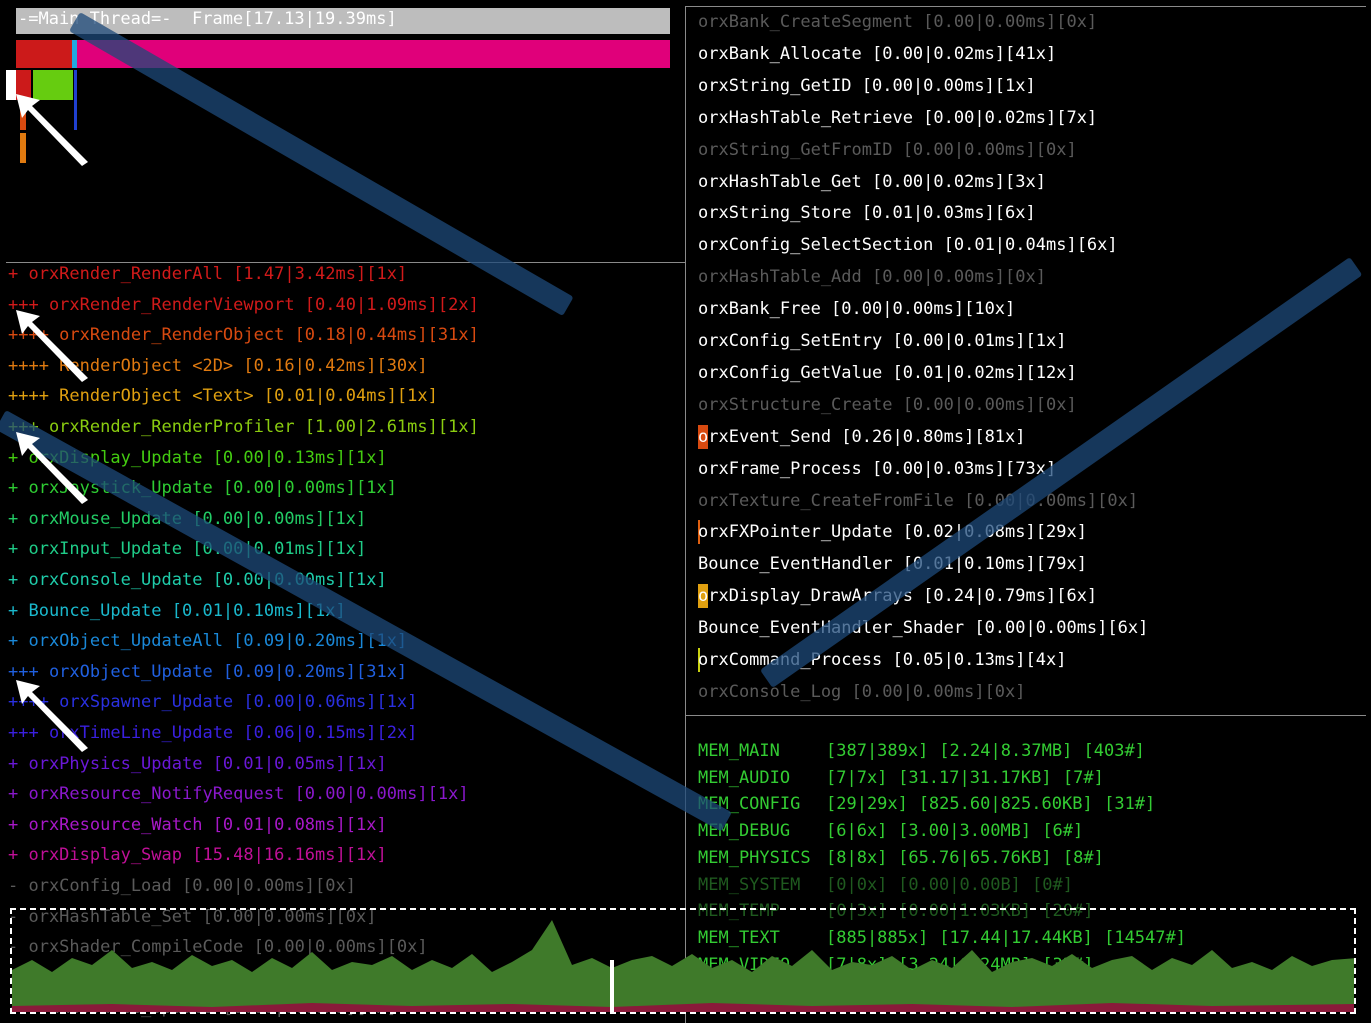  I want to click on memory-size: [825.60|825.60KB], so click(1005, 804).